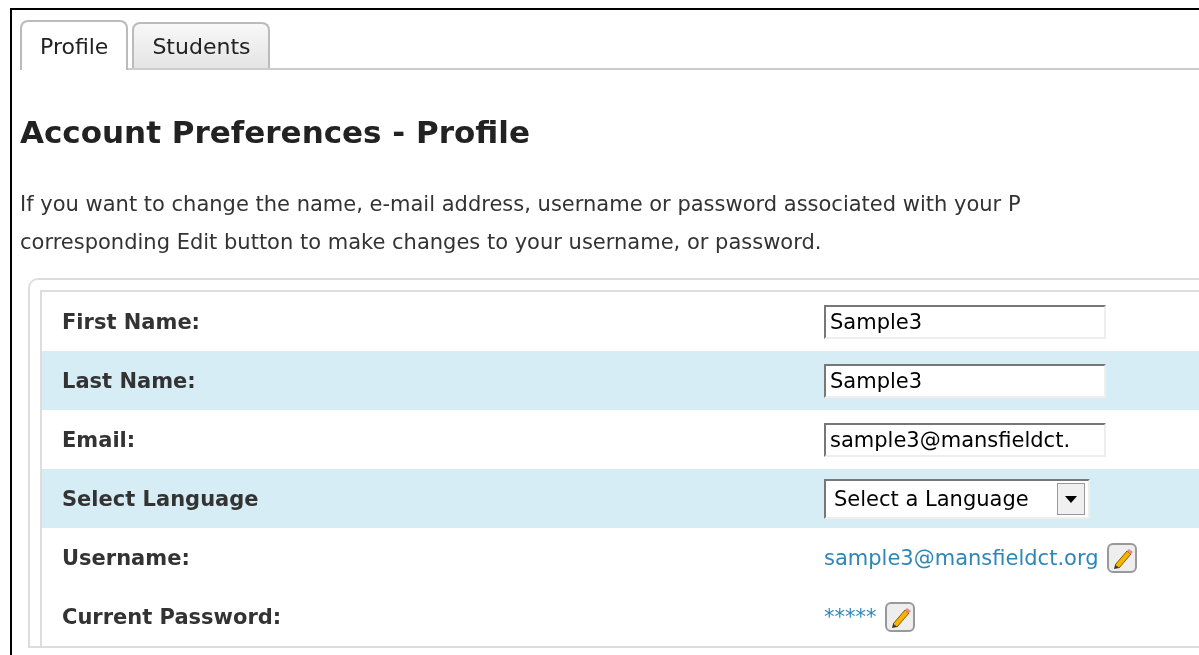 Image resolution: width=1199 pixels, height=655 pixels. Describe the element at coordinates (172, 616) in the screenshot. I see `field-label: Current Password:` at that location.